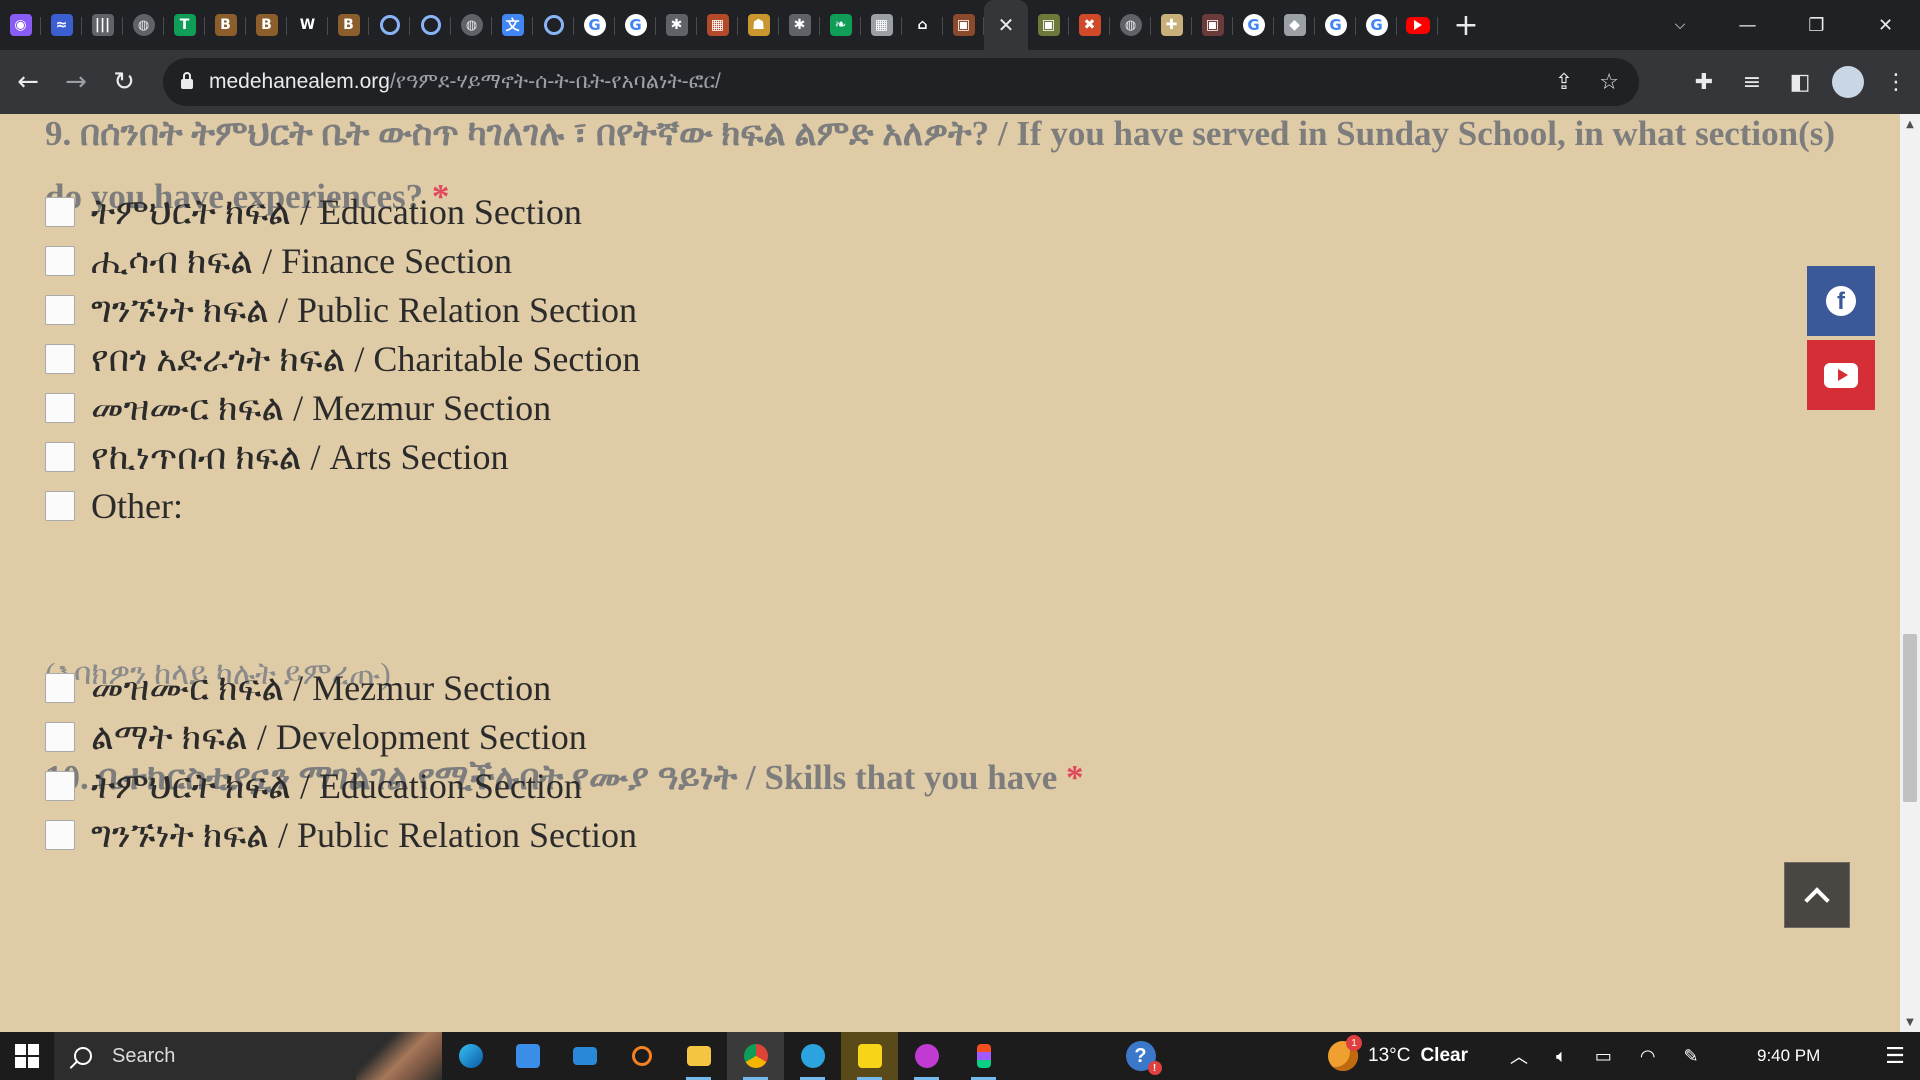 Image resolution: width=1920 pixels, height=1080 pixels. What do you see at coordinates (527, 1056) in the screenshot?
I see `store-taskbar-button` at bounding box center [527, 1056].